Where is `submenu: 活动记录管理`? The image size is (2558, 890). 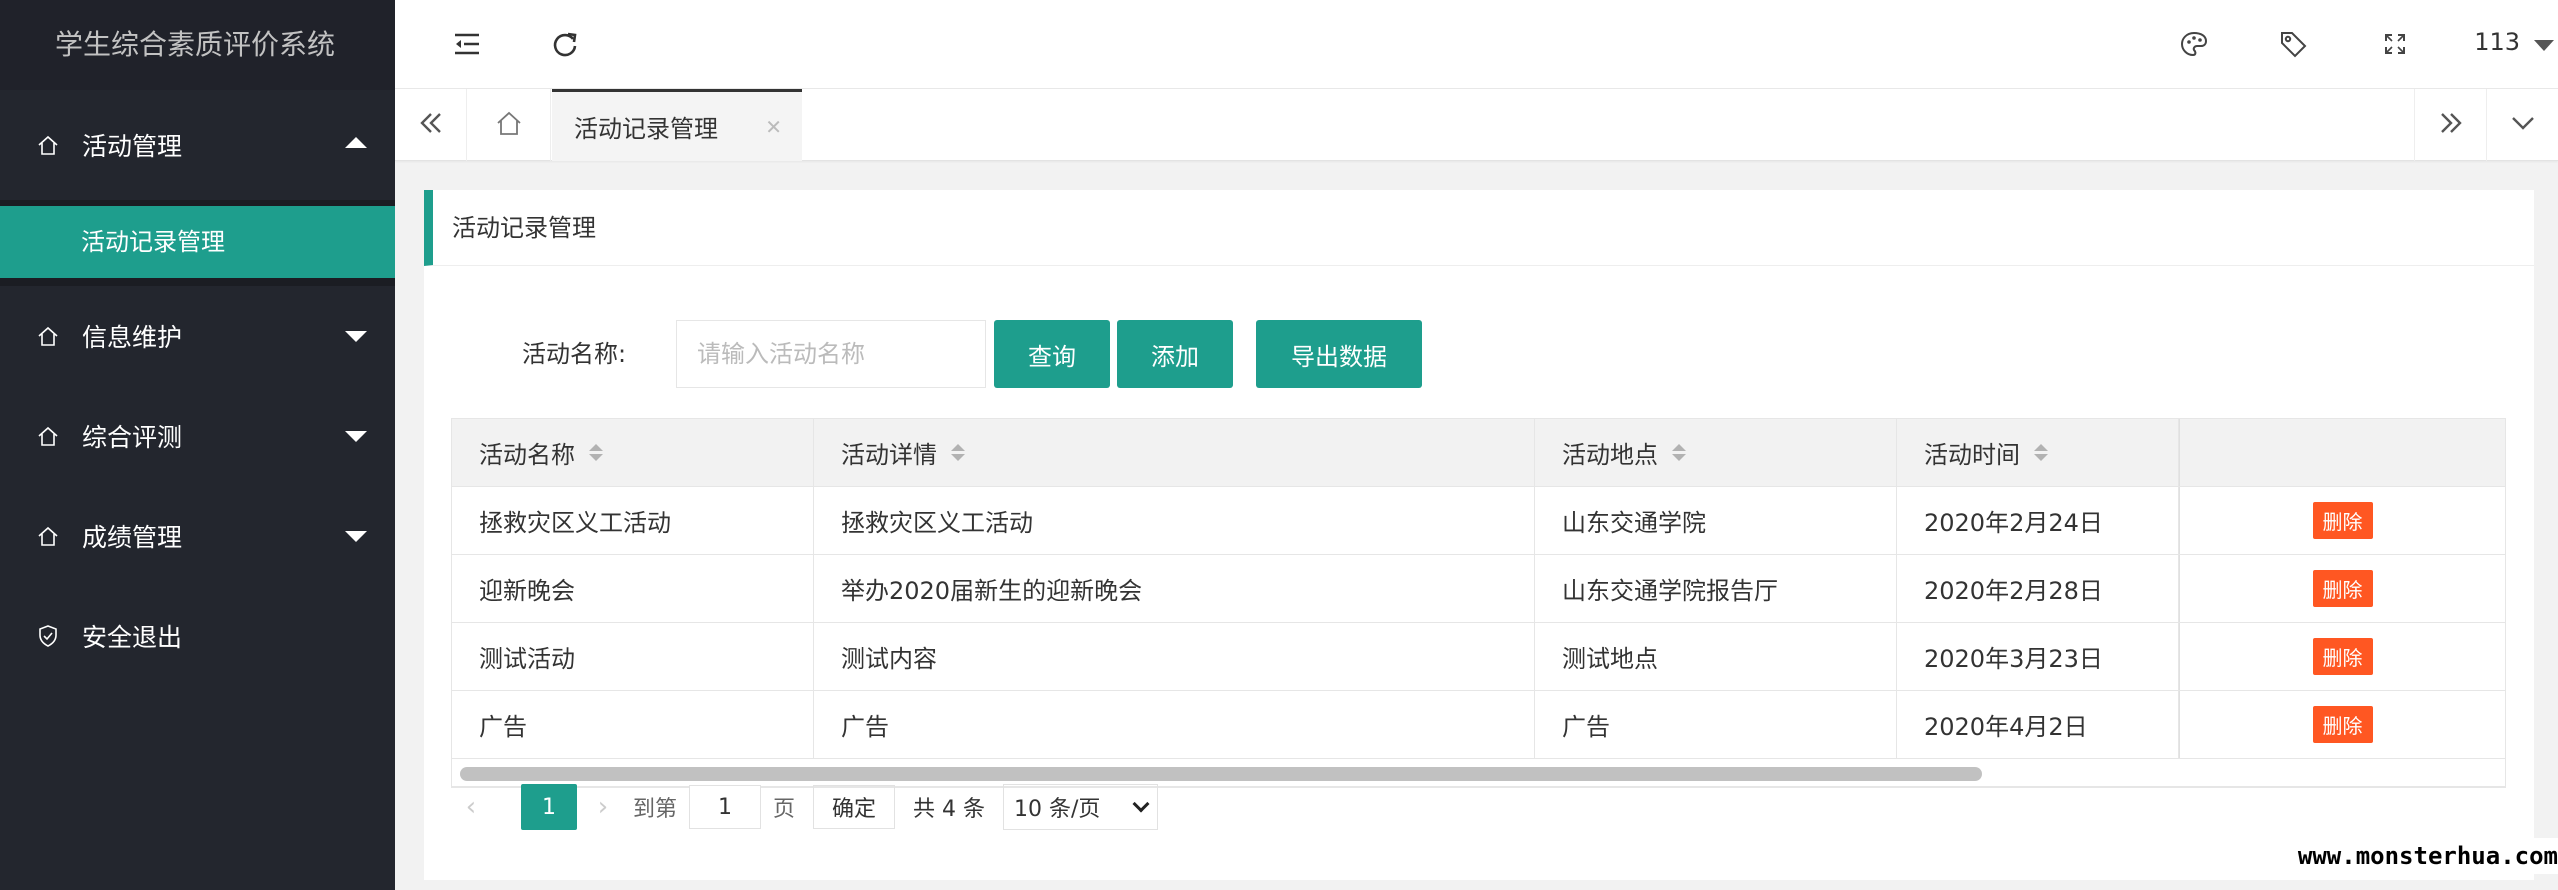 submenu: 活动记录管理 is located at coordinates (197, 243).